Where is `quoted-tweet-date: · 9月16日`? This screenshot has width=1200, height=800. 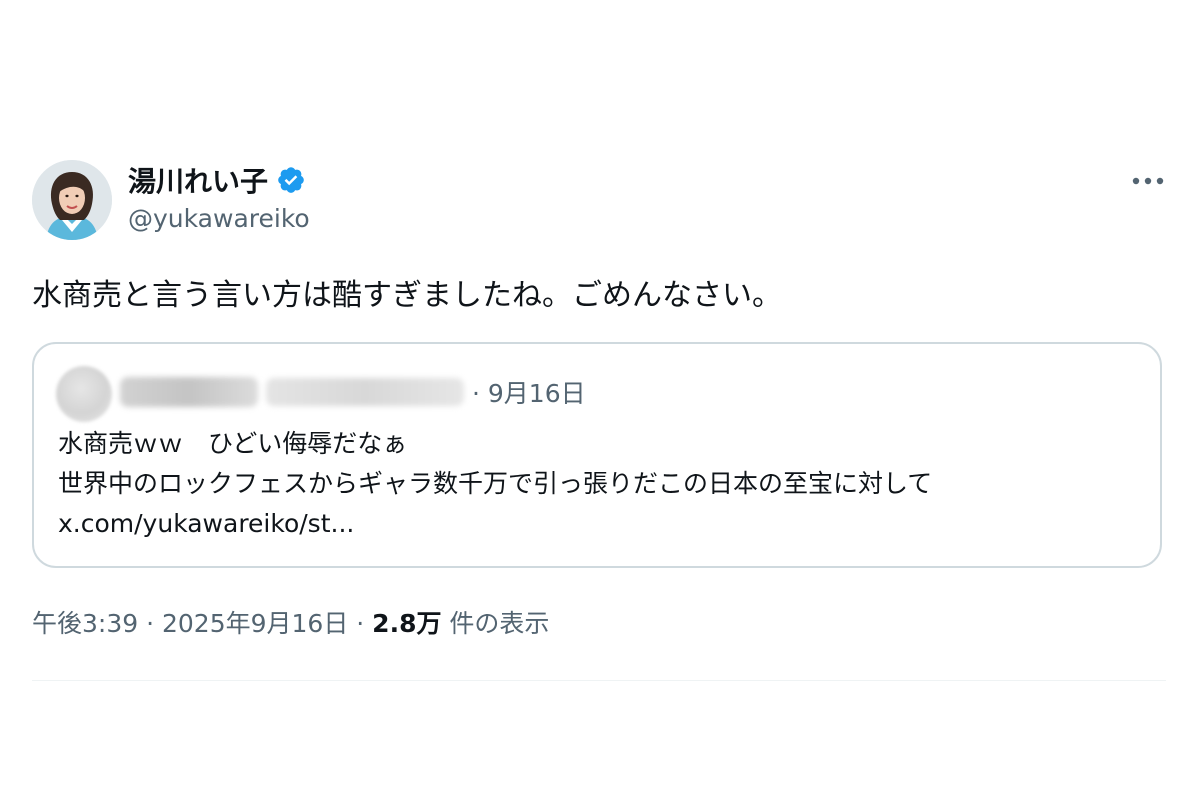 quoted-tweet-date: · 9月16日 is located at coordinates (529, 392).